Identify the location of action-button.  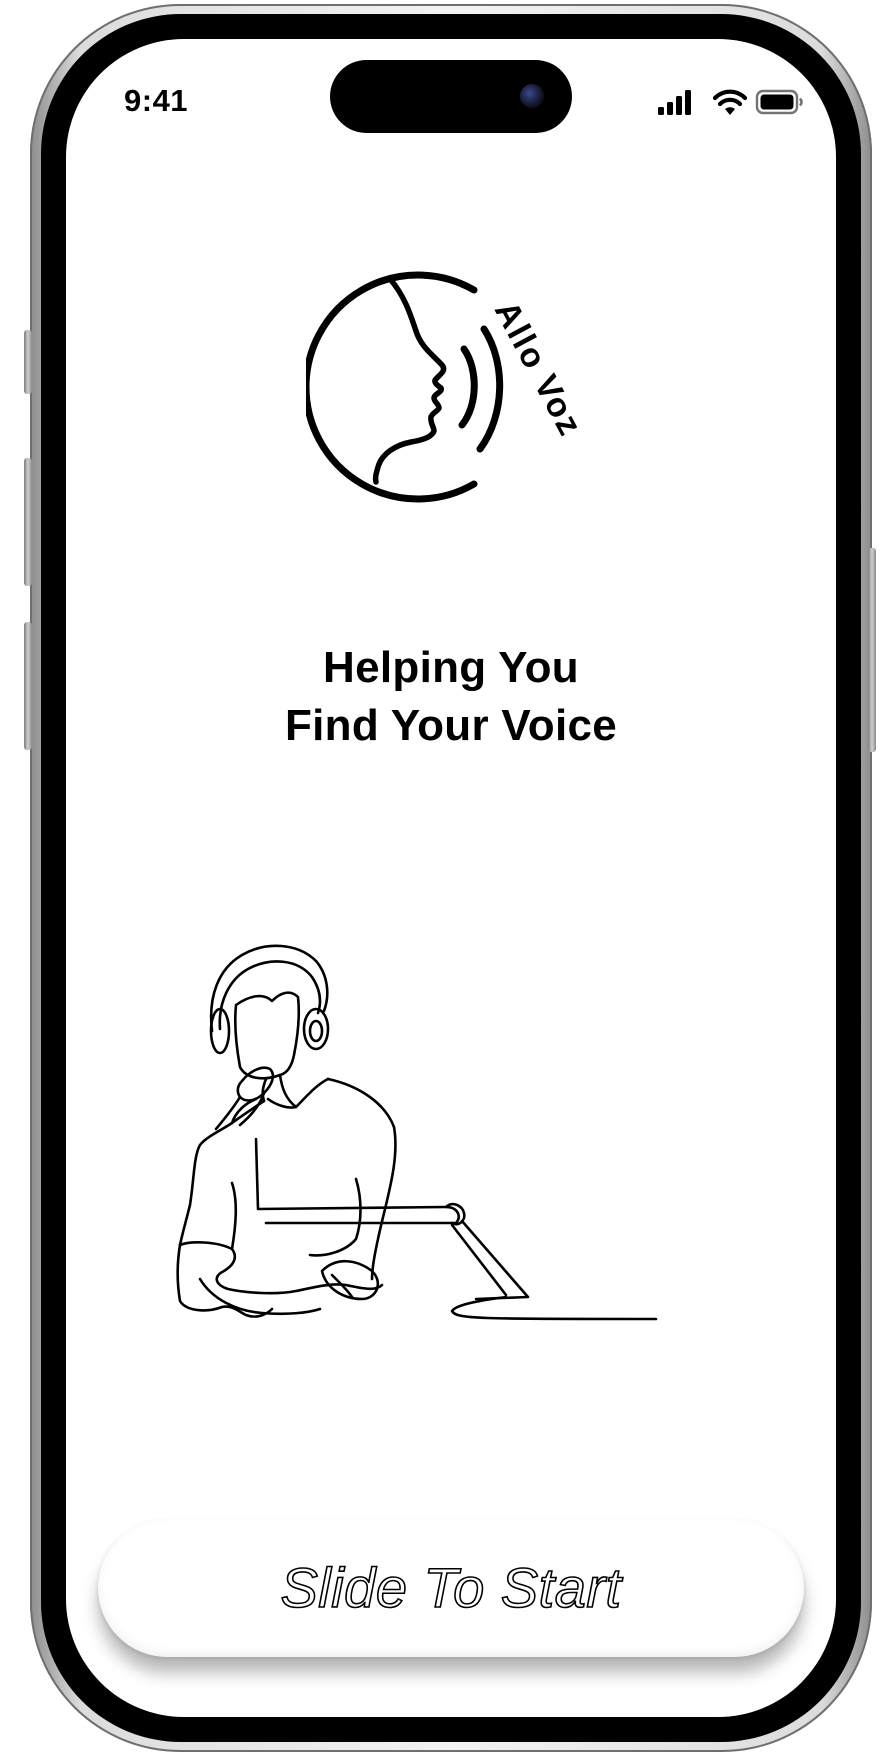
(28, 362).